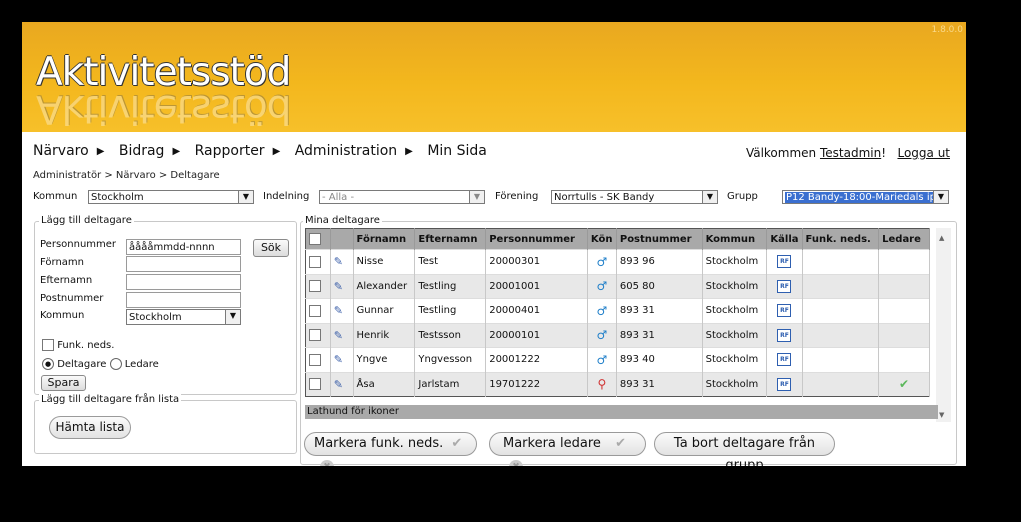 The image size is (1021, 522). What do you see at coordinates (536, 261) in the screenshot?
I see `cell-personnummer: 20000301` at bounding box center [536, 261].